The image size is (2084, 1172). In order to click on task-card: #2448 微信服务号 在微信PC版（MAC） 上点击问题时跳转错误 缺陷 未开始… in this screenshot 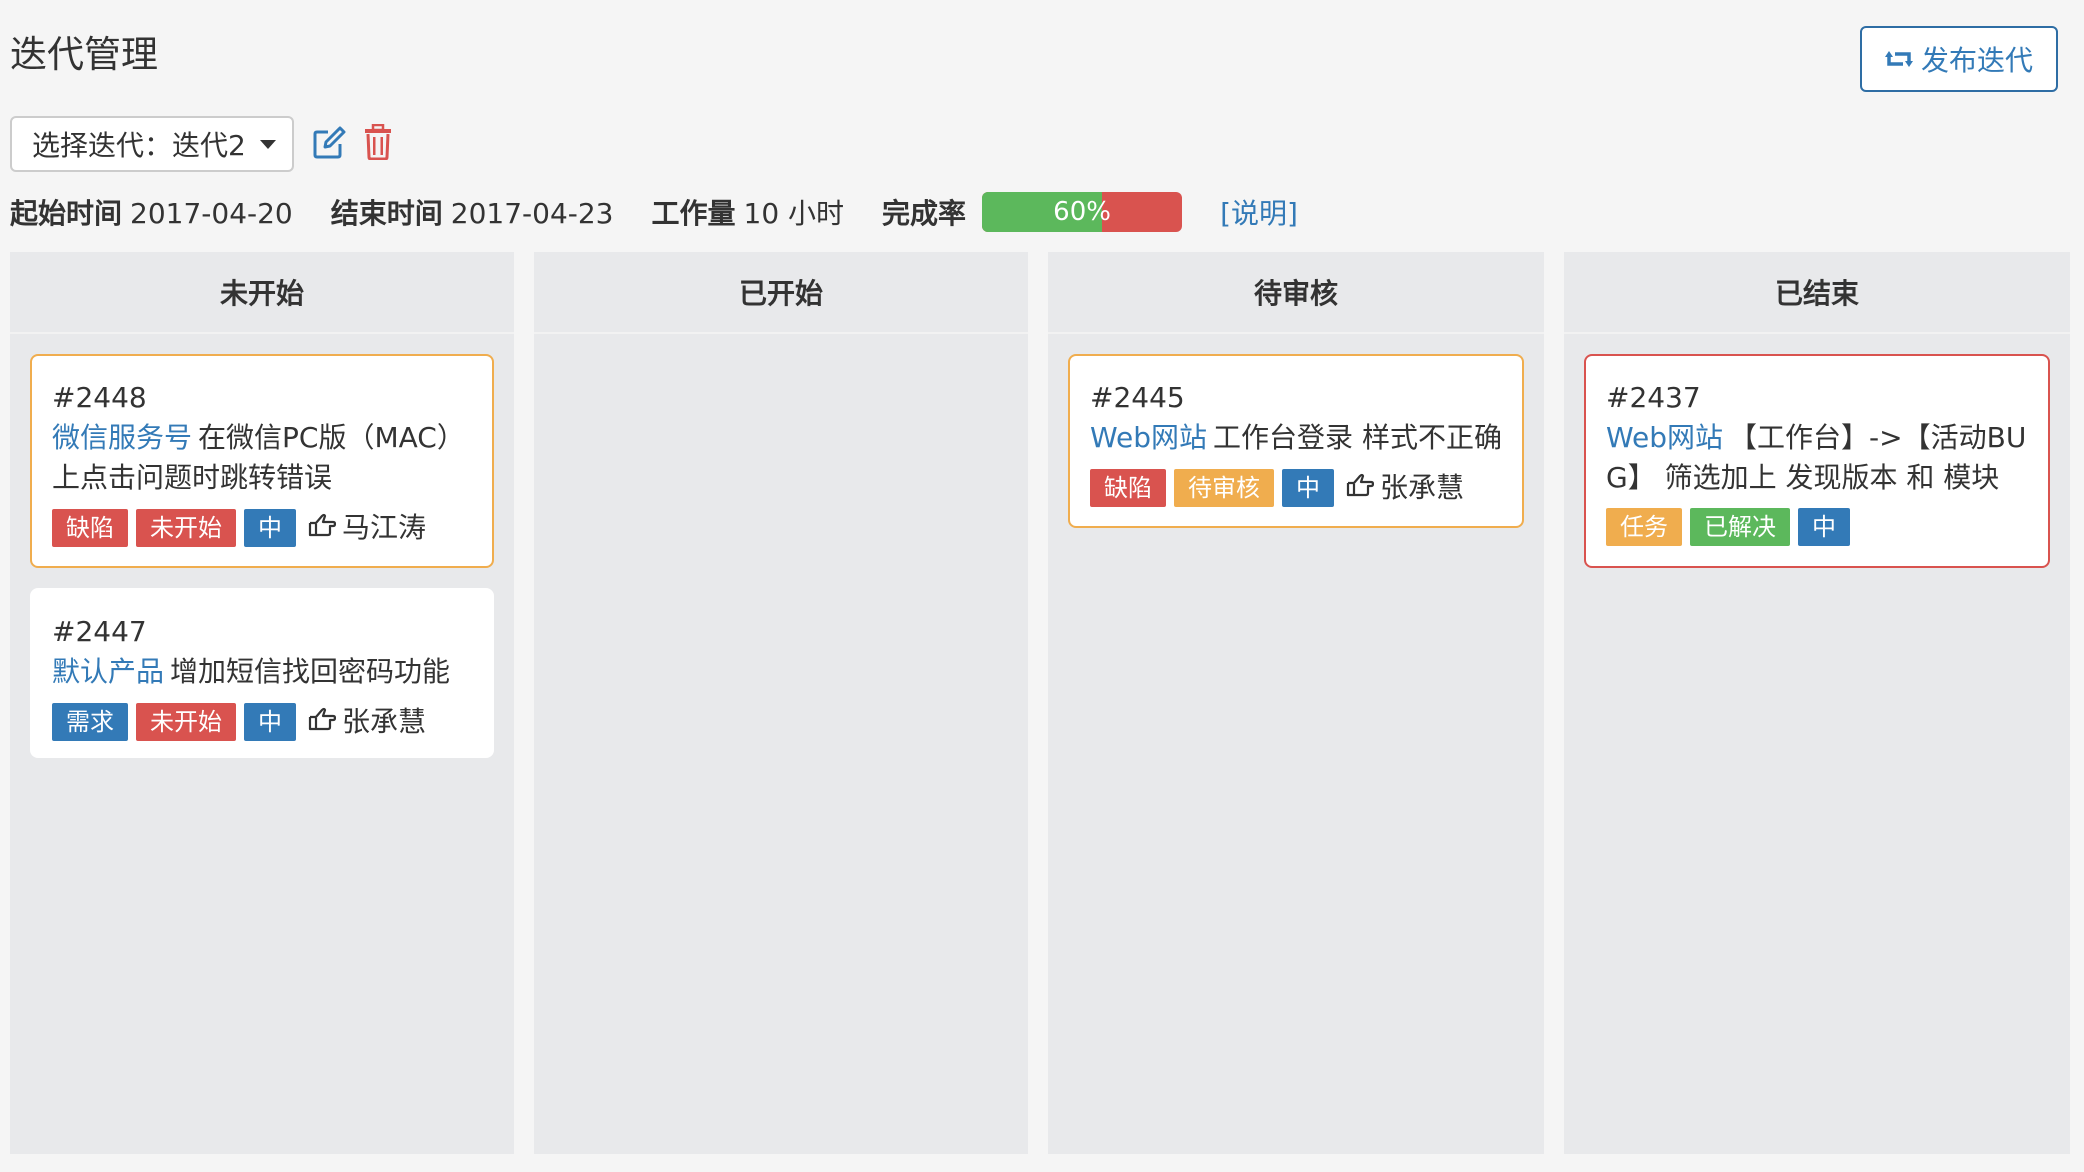, I will do `click(262, 461)`.